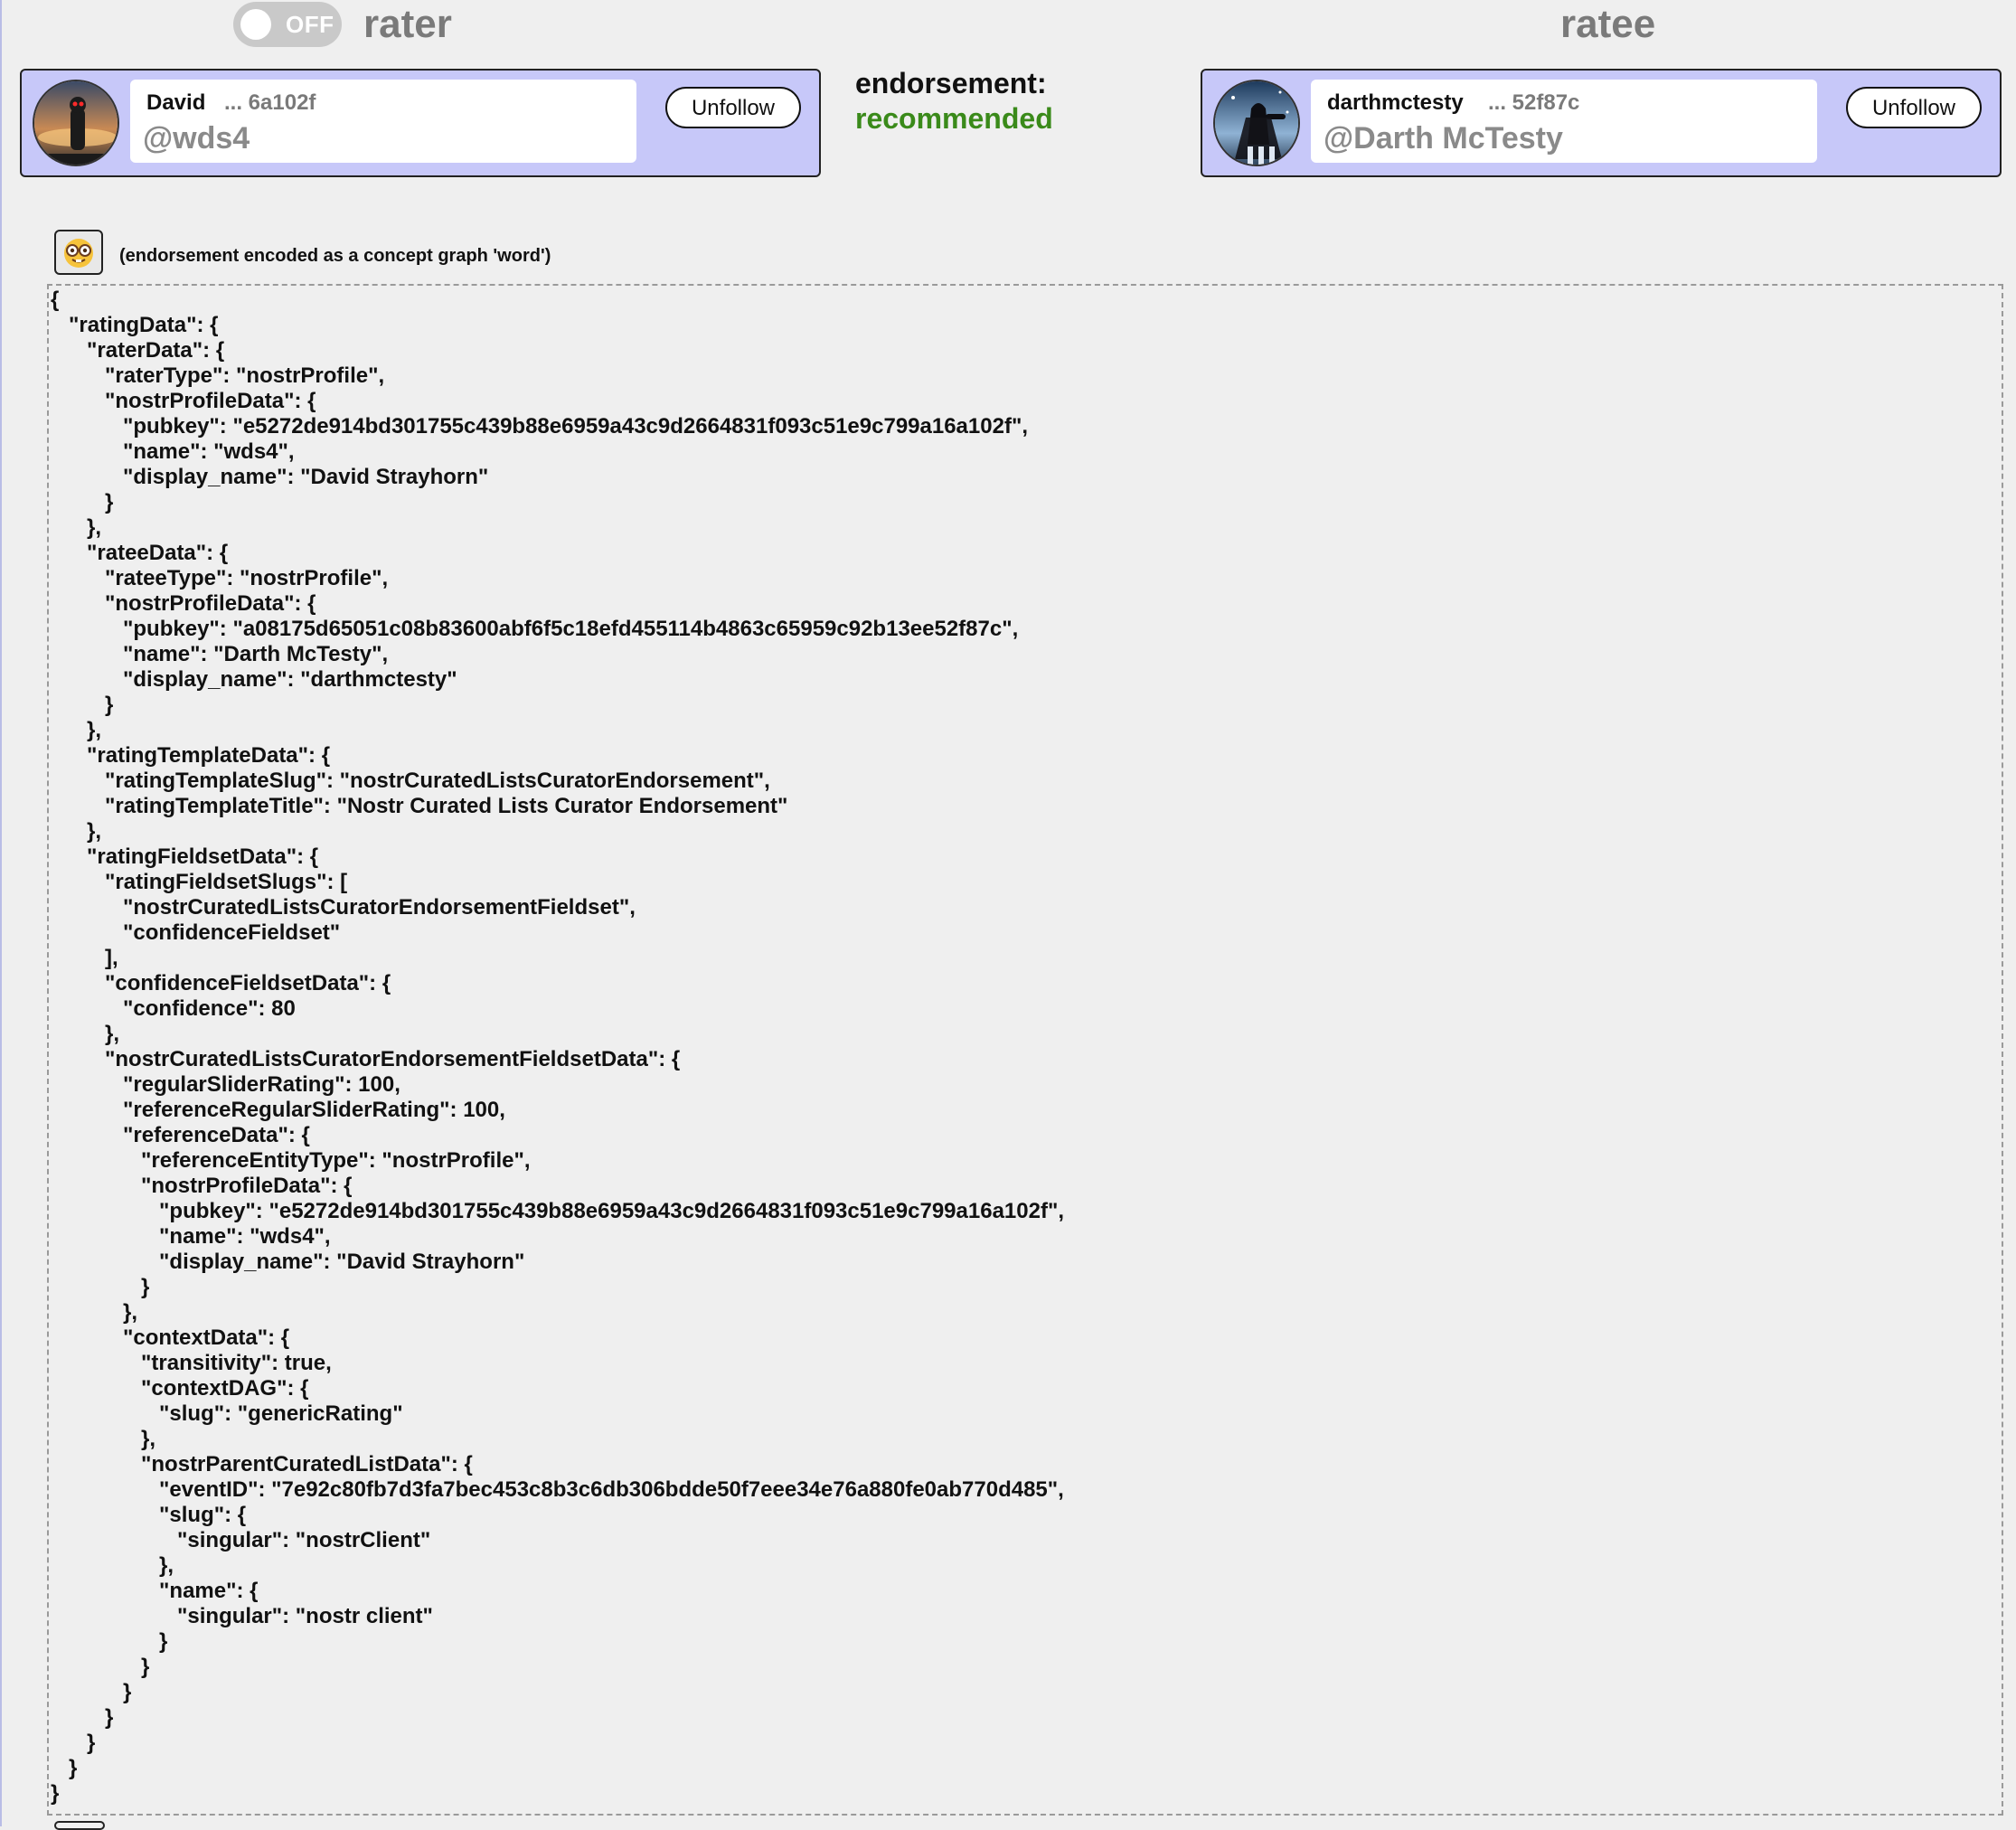 This screenshot has height=1830, width=2016. Describe the element at coordinates (270, 102) in the screenshot. I see `rater-pubkey-short: ... 6a102f` at that location.